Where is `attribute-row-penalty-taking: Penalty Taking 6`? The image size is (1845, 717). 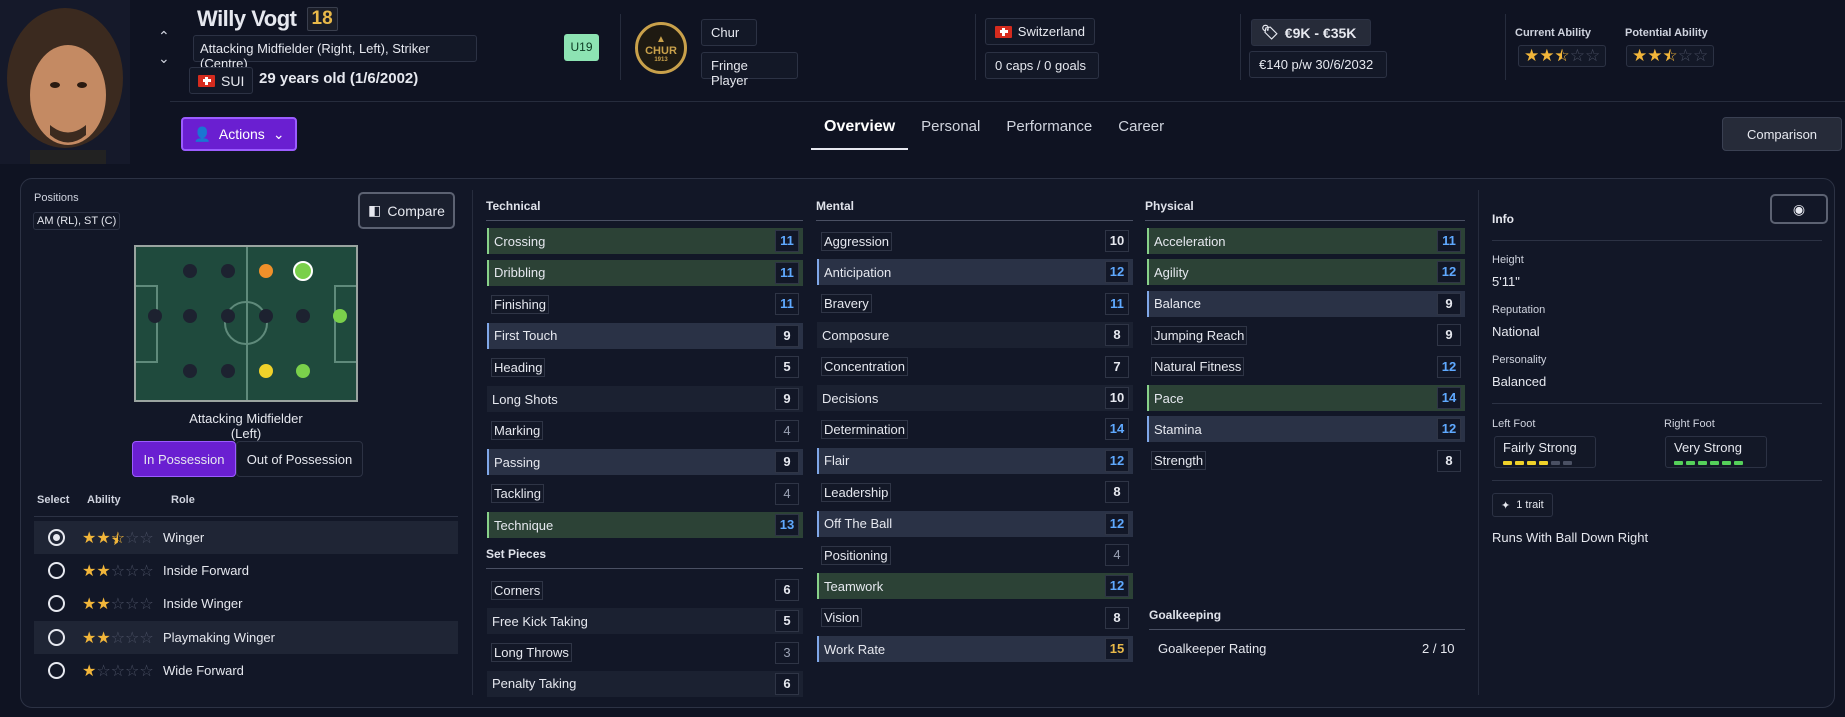 attribute-row-penalty-taking: Penalty Taking 6 is located at coordinates (645, 683).